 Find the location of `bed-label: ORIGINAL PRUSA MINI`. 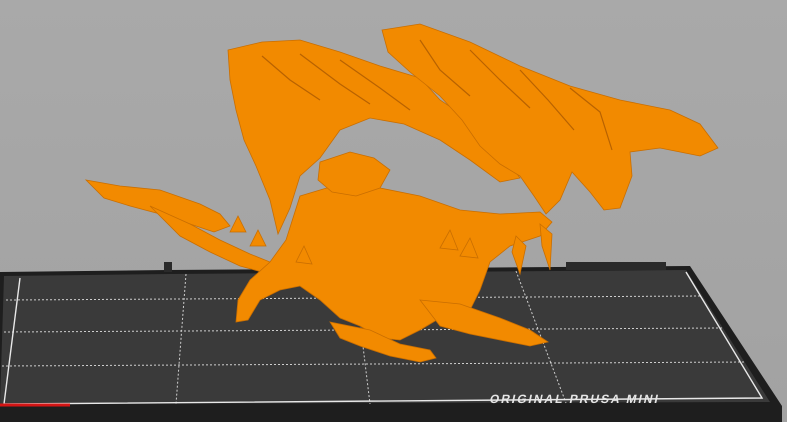

bed-label: ORIGINAL PRUSA MINI is located at coordinates (575, 399).